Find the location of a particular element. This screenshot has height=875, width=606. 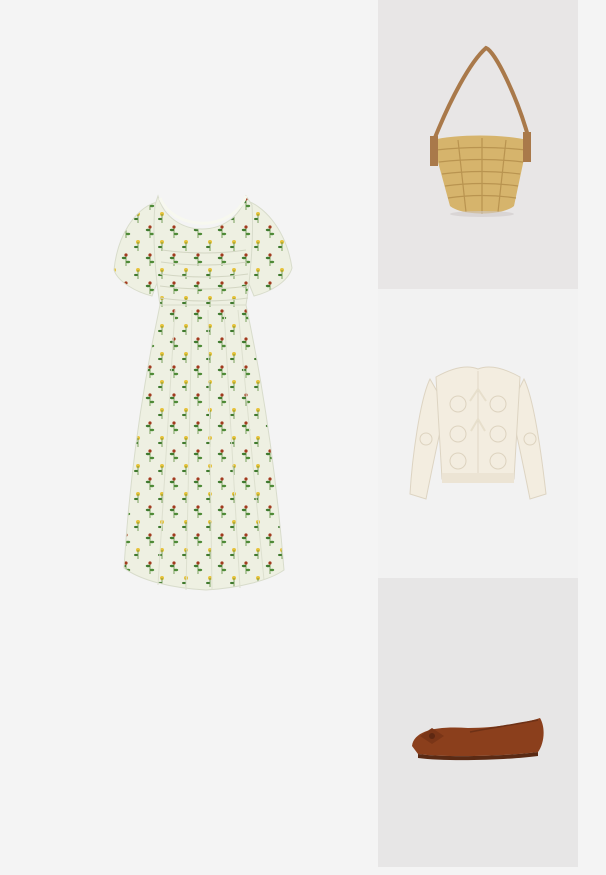

bag-panel is located at coordinates (478, 144).